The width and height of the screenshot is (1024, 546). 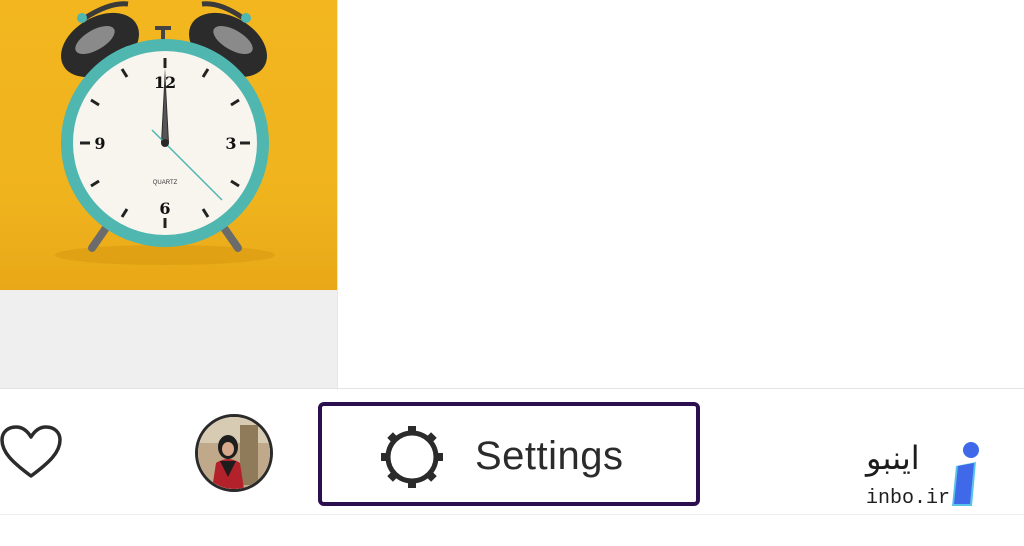 I want to click on gear-outline-icon, so click(x=412, y=457).